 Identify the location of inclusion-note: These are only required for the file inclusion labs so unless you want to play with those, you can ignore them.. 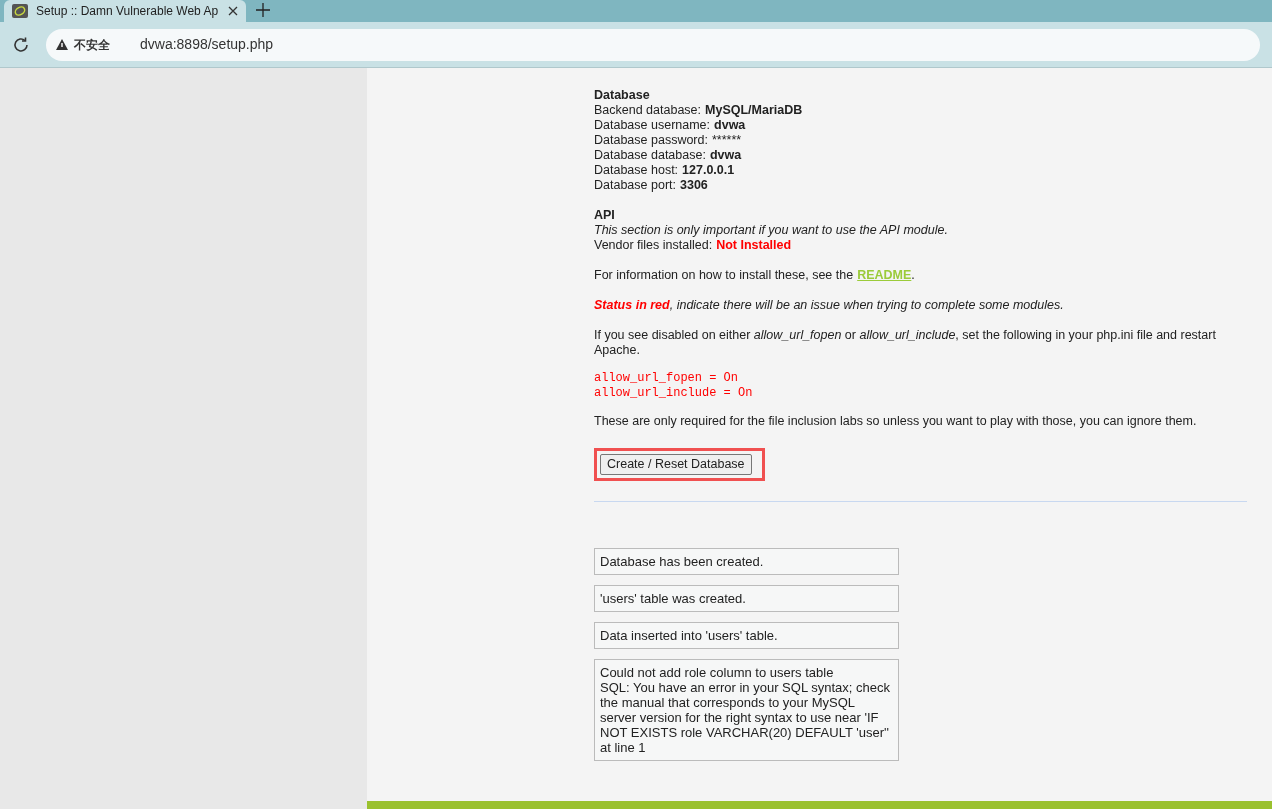
(896, 421).